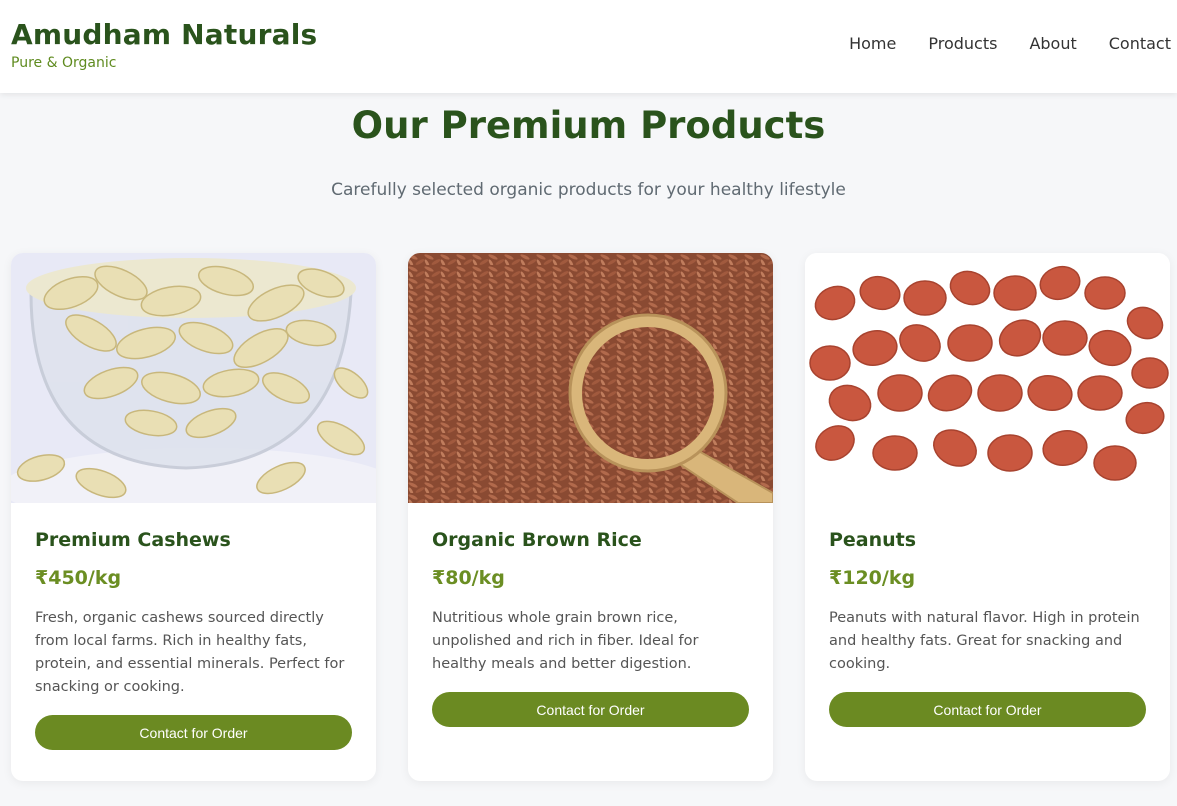 The image size is (1177, 806). What do you see at coordinates (78, 578) in the screenshot?
I see `product-price: ₹450/kg` at bounding box center [78, 578].